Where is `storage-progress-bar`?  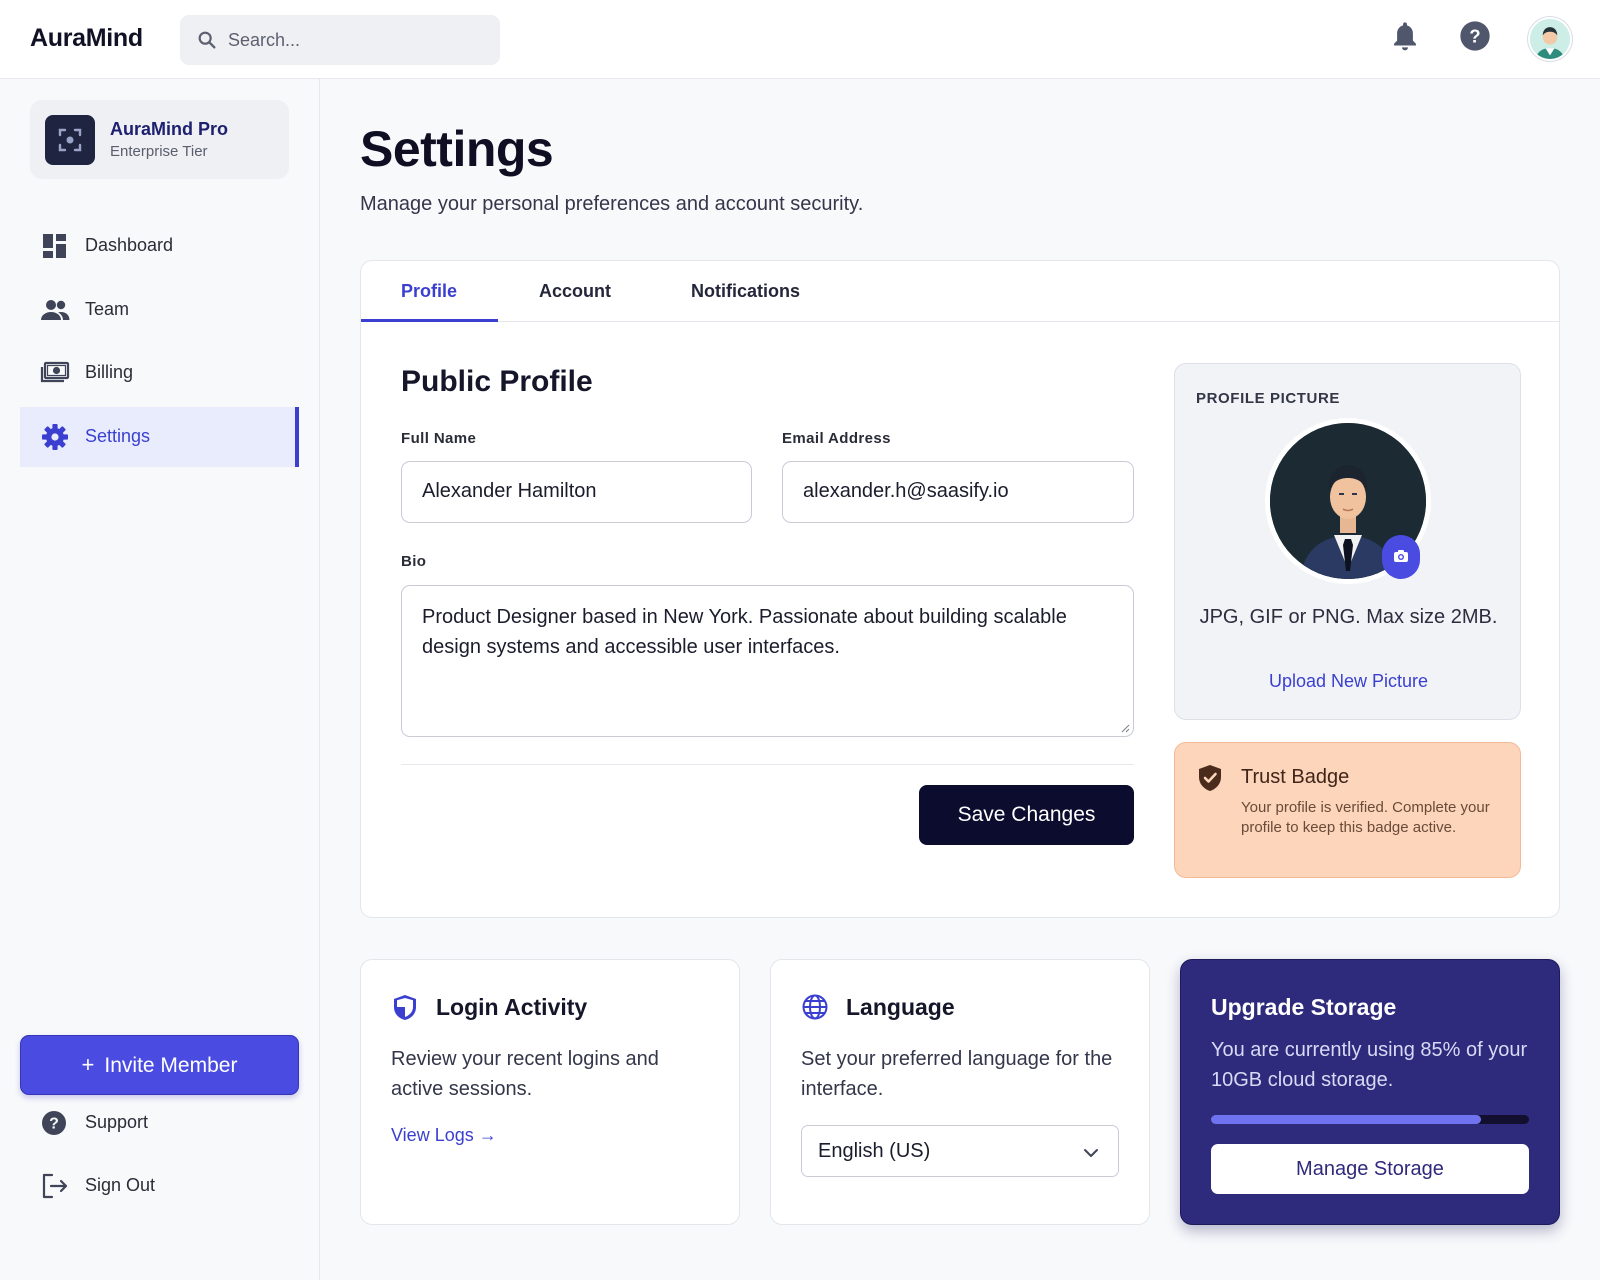 storage-progress-bar is located at coordinates (1370, 1119).